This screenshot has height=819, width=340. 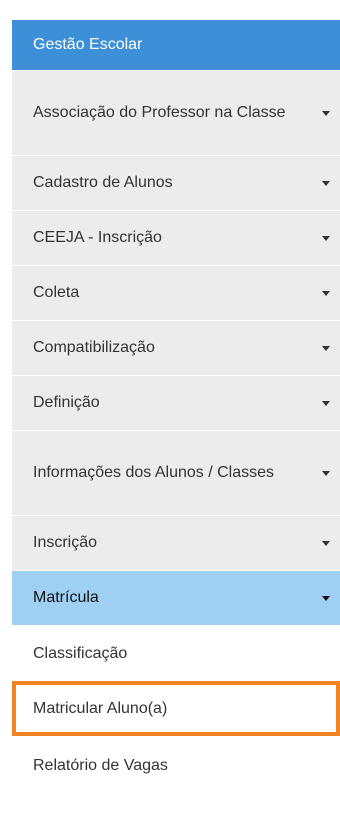 What do you see at coordinates (97, 237) in the screenshot?
I see `menu-item-label: CEEJA - Inscrição` at bounding box center [97, 237].